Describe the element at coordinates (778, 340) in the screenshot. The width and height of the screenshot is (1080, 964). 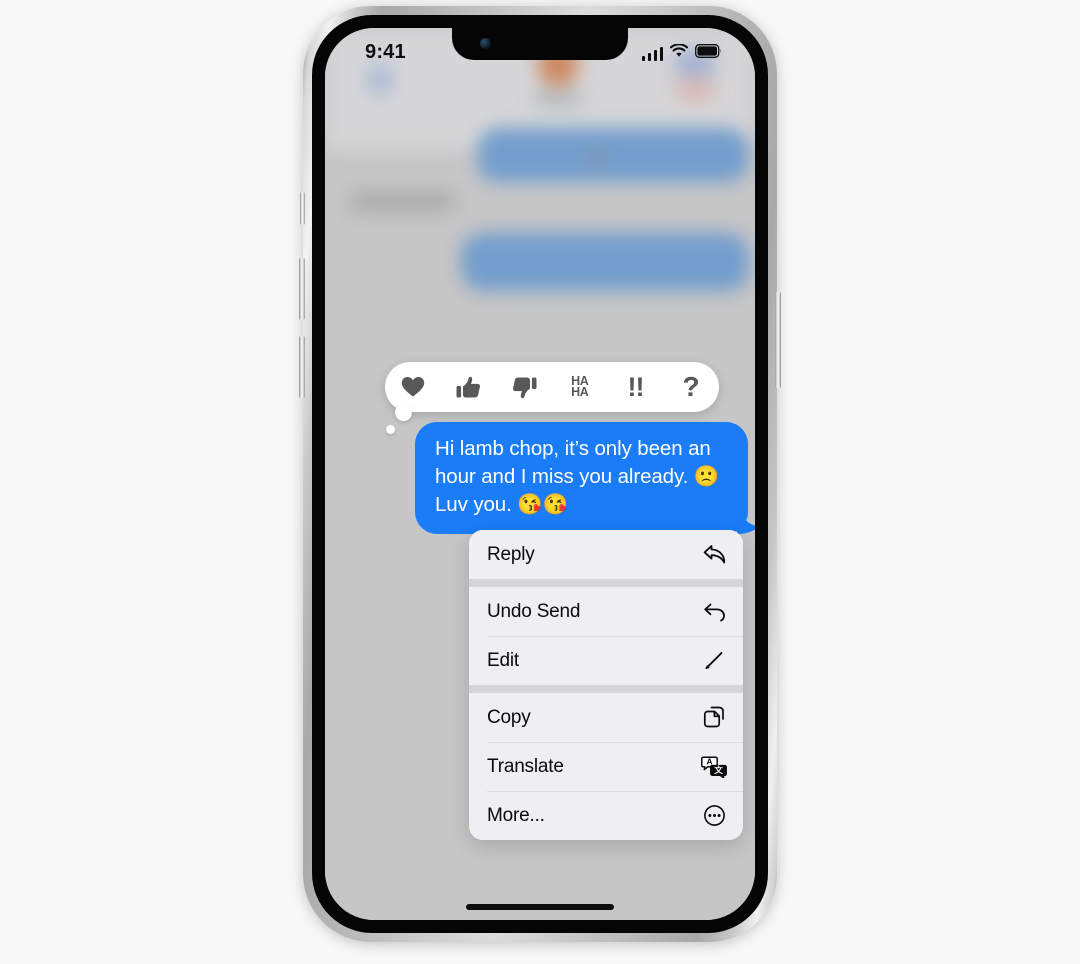
I see `side-power-button` at that location.